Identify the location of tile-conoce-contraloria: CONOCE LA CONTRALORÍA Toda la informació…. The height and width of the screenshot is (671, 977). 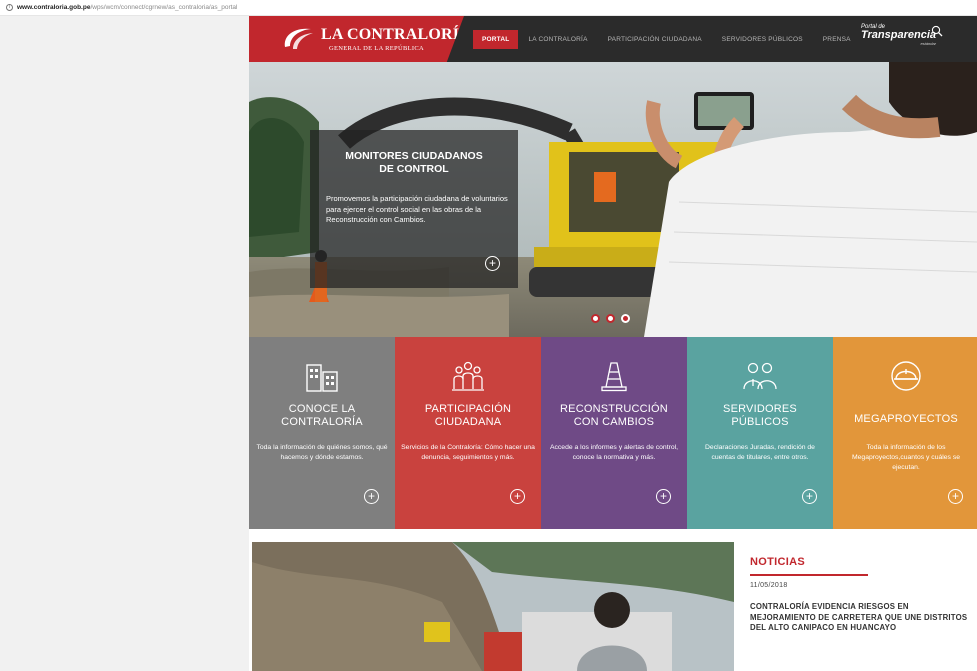
(322, 433).